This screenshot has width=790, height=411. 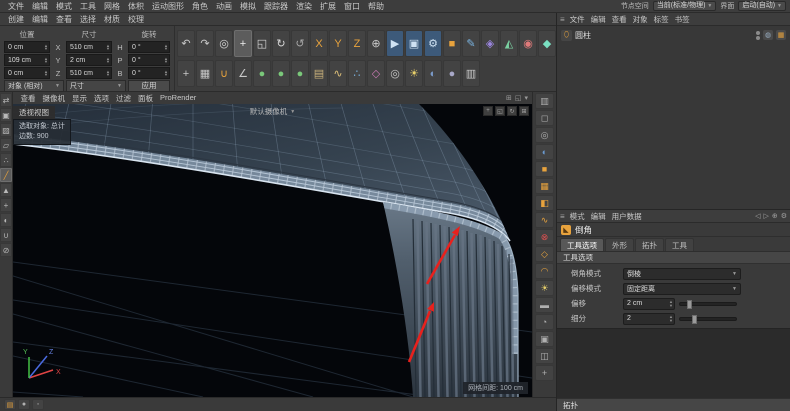 What do you see at coordinates (509, 98) in the screenshot?
I see `viewport-split-icon: ⊞` at bounding box center [509, 98].